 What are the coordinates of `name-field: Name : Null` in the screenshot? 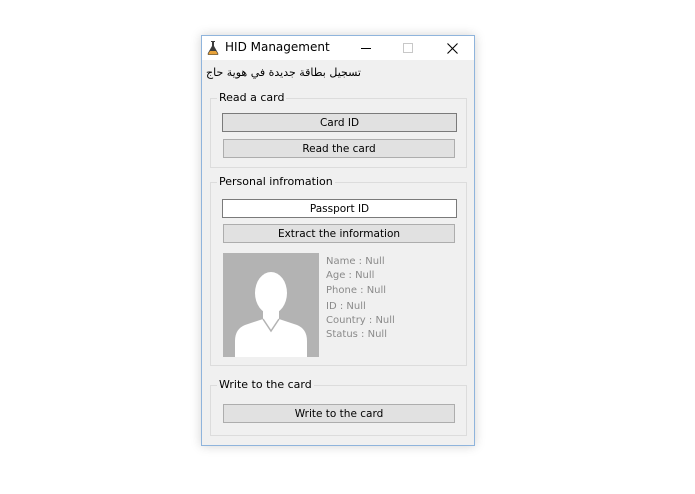 It's located at (355, 261).